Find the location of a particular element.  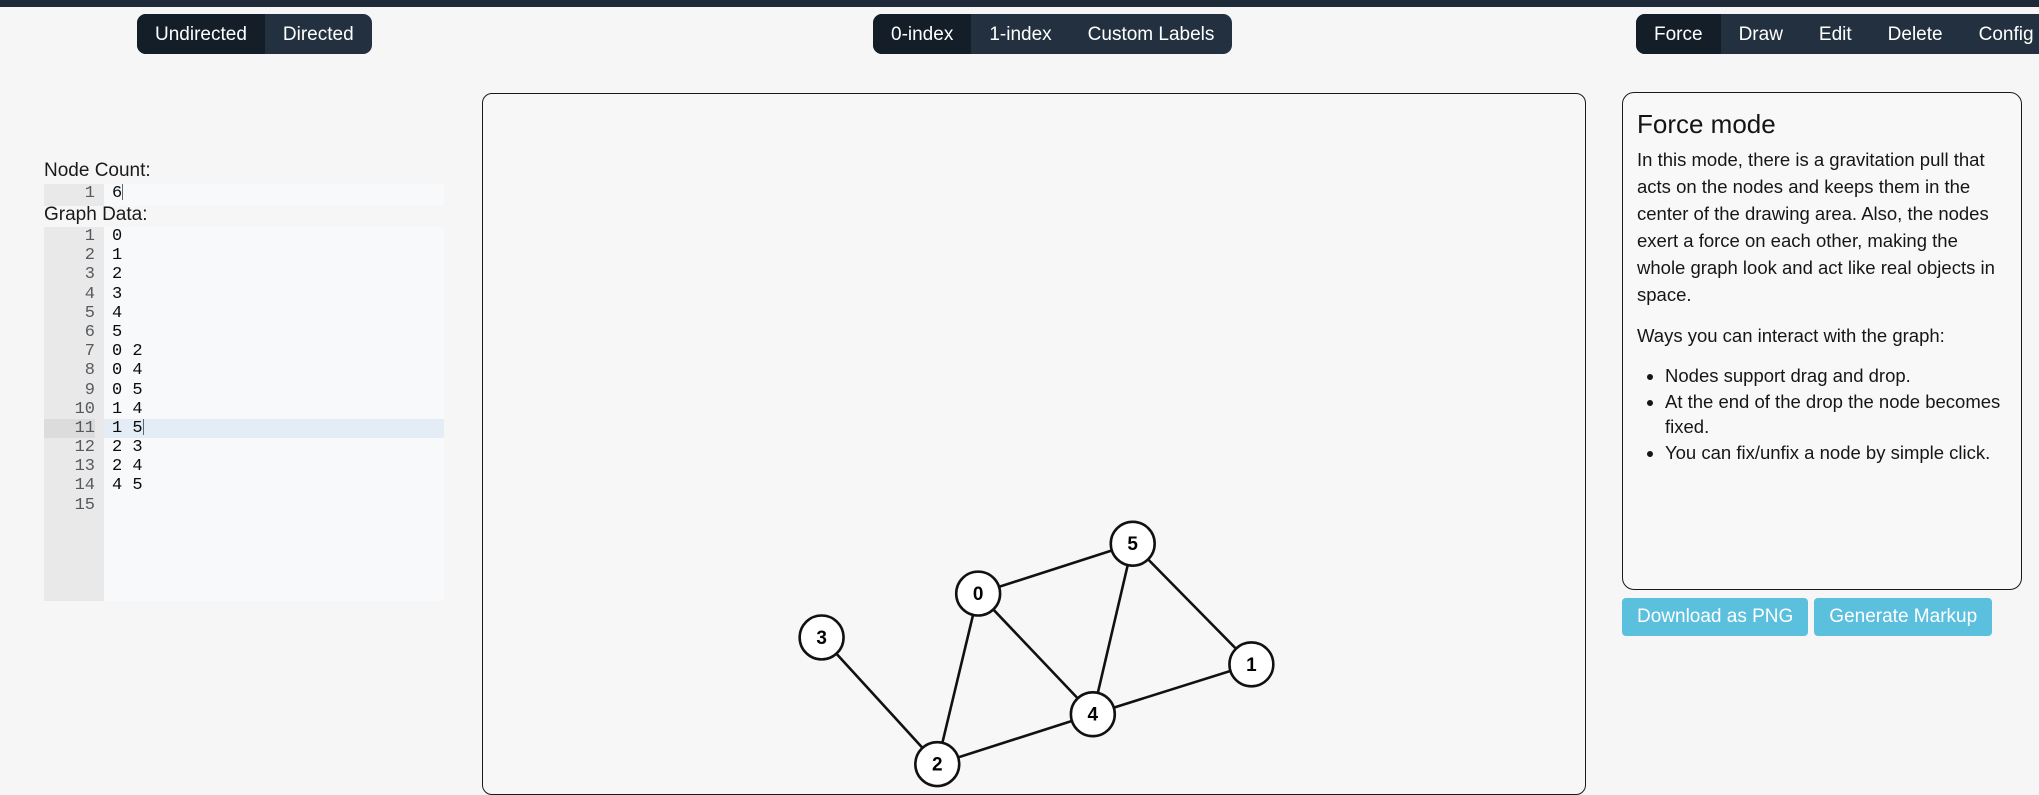

graph-node: 4 is located at coordinates (1093, 714).